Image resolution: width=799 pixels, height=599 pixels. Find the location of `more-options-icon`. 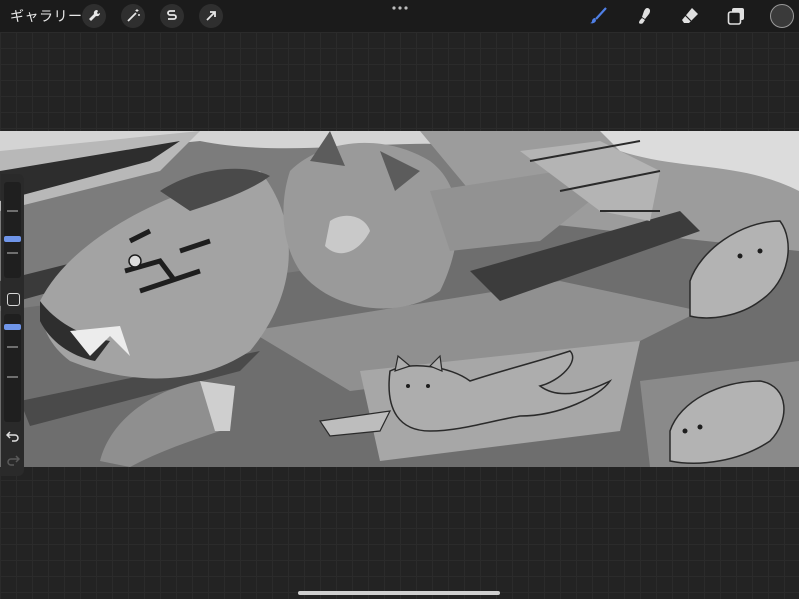

more-options-icon is located at coordinates (400, 8).